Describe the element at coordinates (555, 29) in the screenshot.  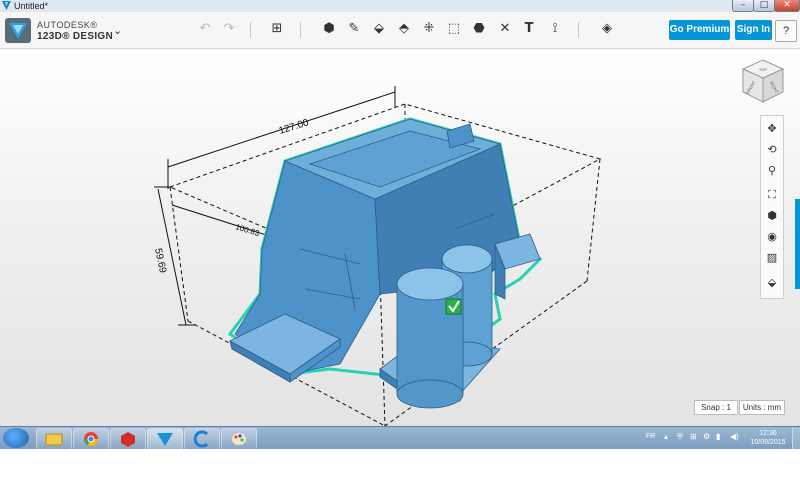
I see `snap-icon: ⟟` at that location.